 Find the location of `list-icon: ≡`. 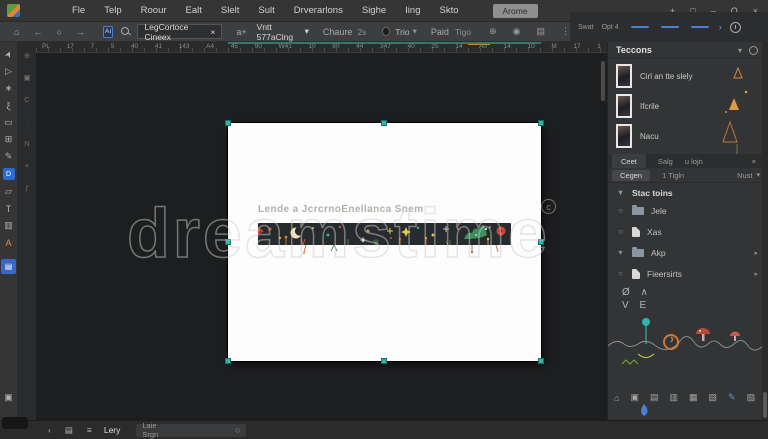

list-icon: ≡ is located at coordinates (89, 430).